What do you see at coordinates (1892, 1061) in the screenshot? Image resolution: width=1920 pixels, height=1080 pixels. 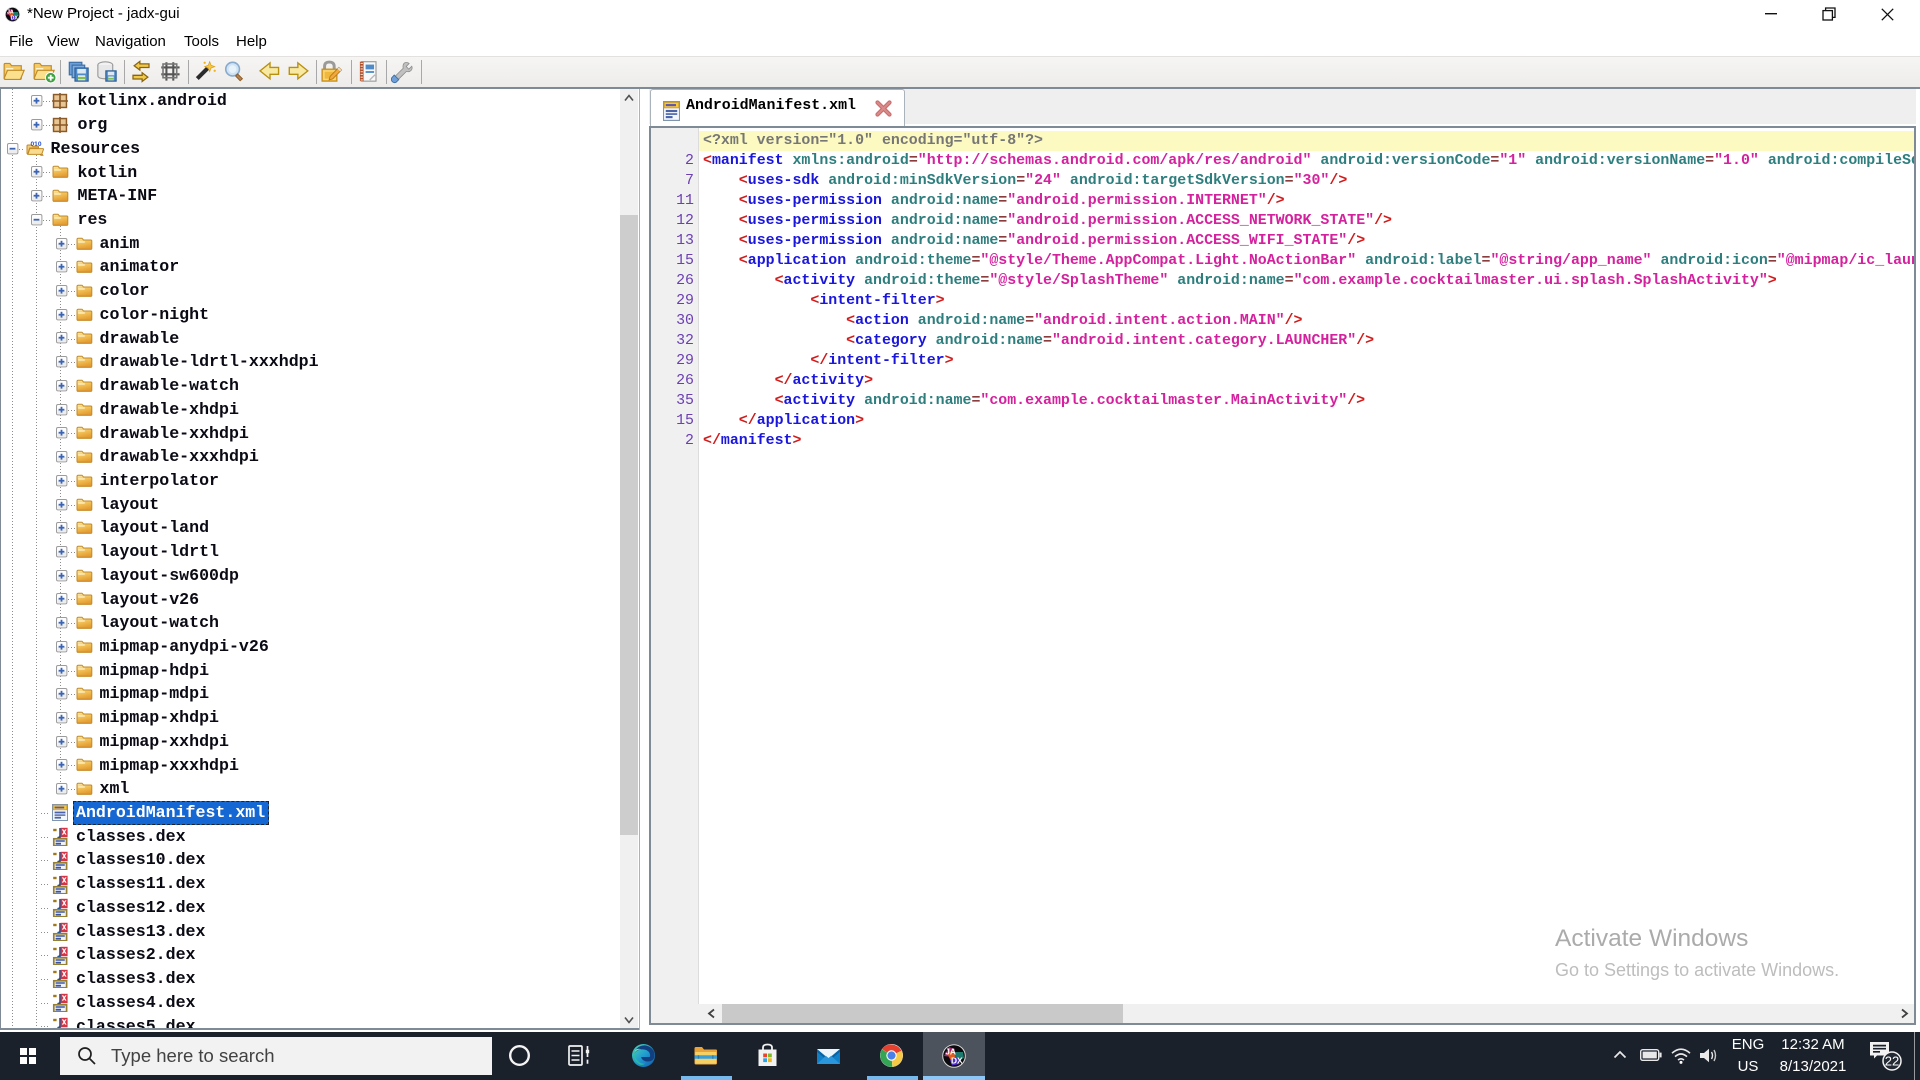 I see `svg-text: 22` at bounding box center [1892, 1061].